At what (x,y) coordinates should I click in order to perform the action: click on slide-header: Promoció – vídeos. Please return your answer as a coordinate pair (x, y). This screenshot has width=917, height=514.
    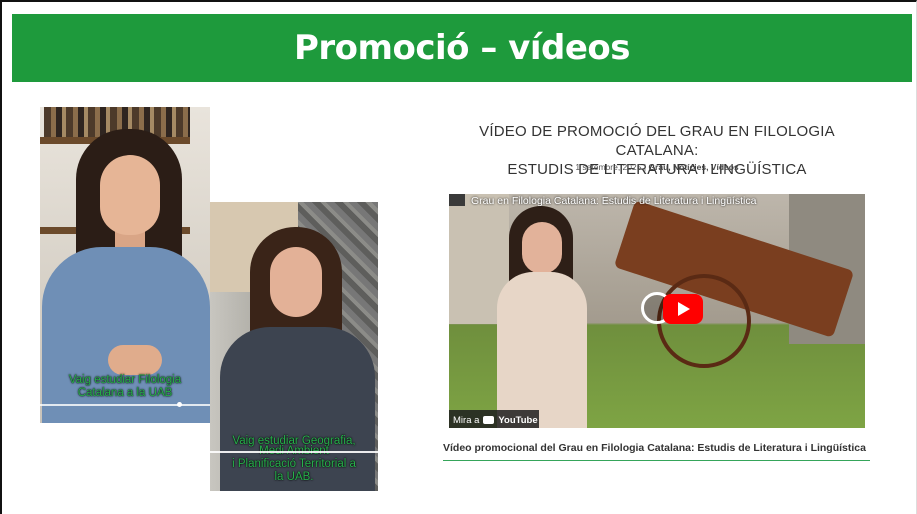
    Looking at the image, I should click on (462, 48).